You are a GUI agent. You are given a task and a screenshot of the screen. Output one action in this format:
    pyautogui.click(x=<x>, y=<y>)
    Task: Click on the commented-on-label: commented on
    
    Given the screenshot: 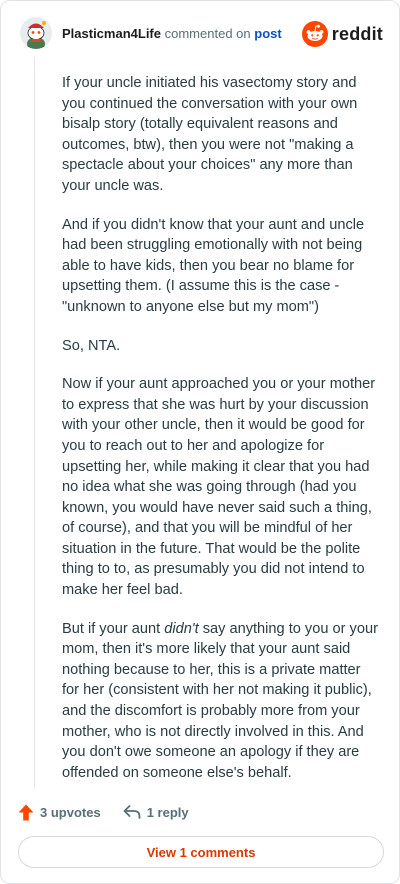 What is the action you would take?
    pyautogui.click(x=207, y=33)
    